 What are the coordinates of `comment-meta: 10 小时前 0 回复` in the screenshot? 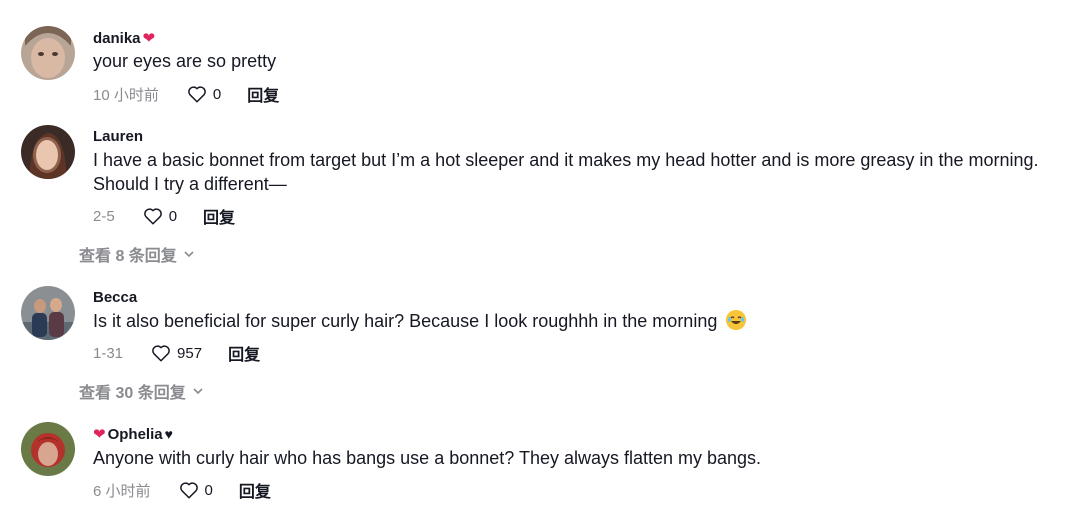 It's located at (186, 94).